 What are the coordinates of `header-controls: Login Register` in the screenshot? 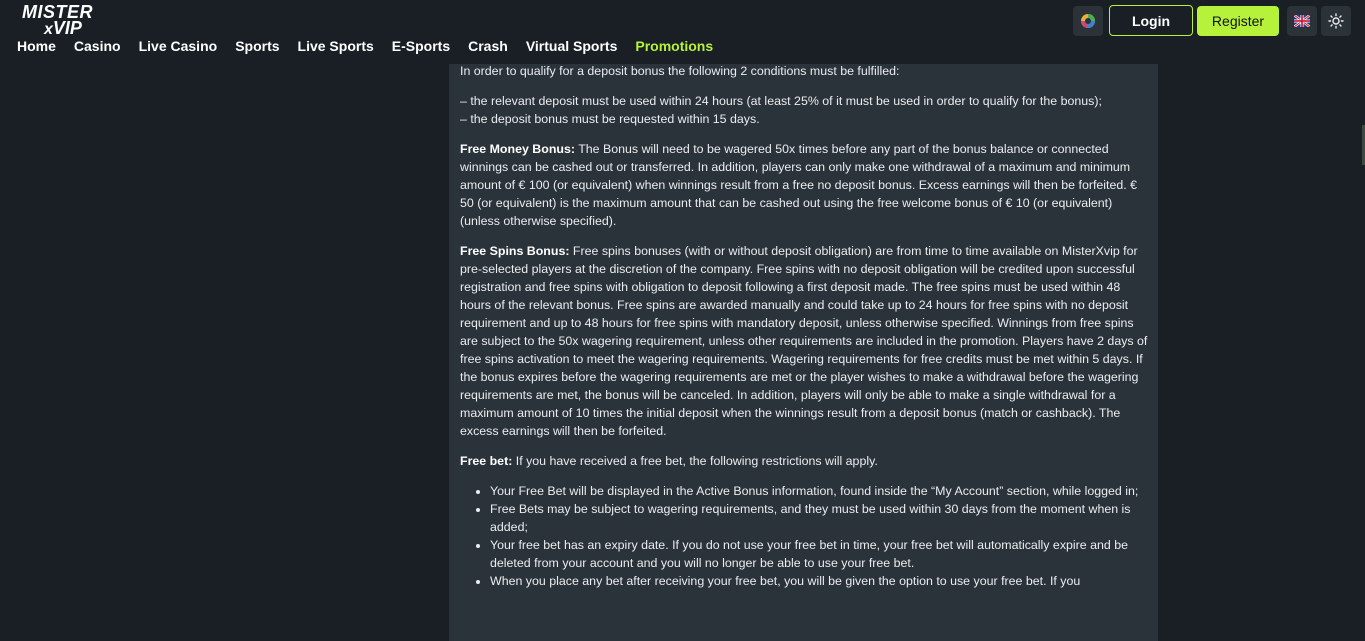 It's located at (1212, 20).